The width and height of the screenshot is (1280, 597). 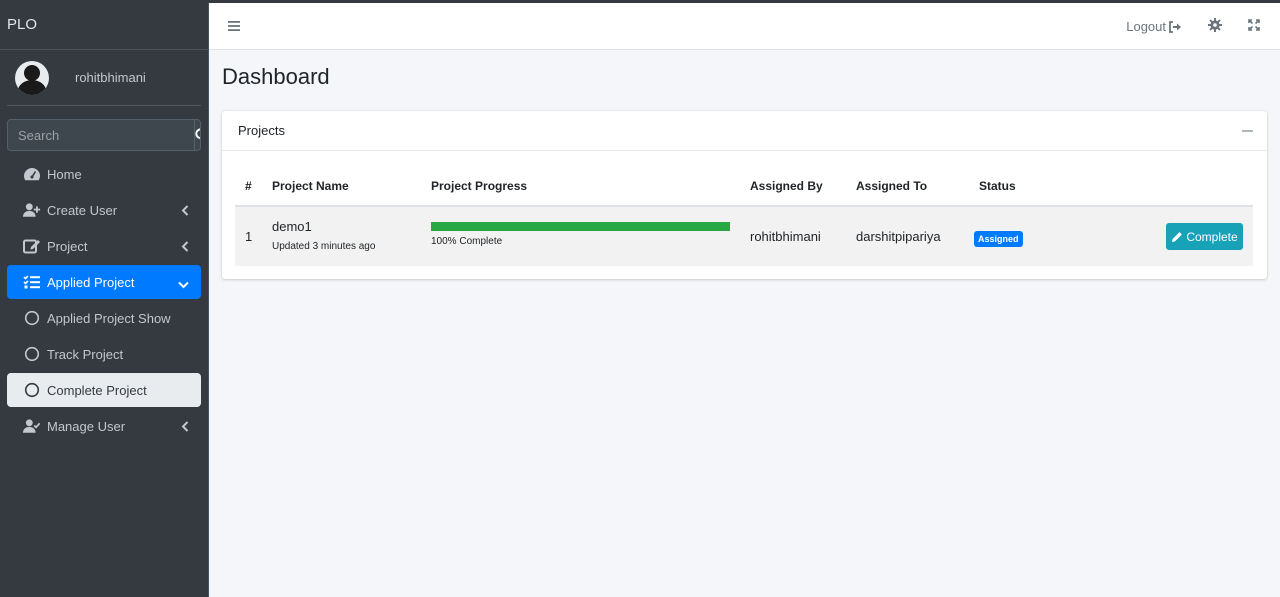 I want to click on user-plus-icon, so click(x=32, y=210).